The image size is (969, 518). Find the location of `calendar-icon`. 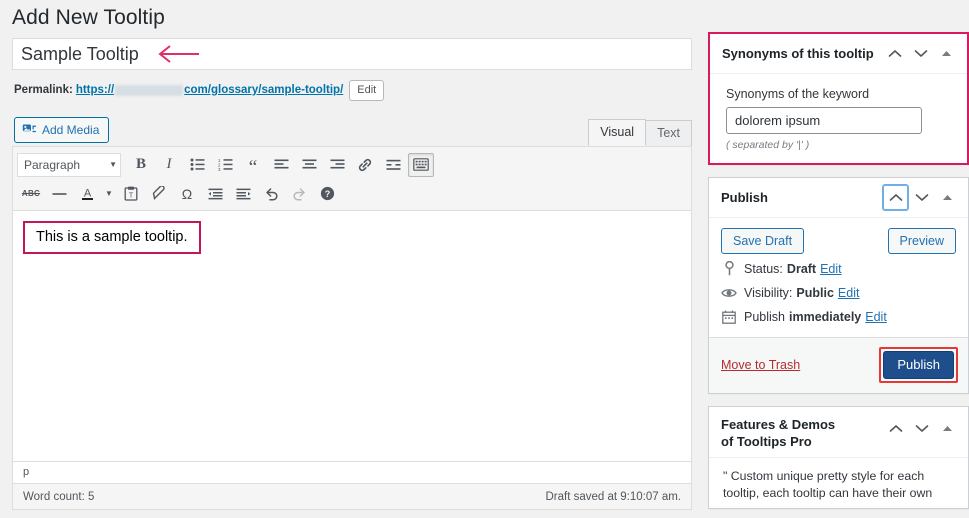

calendar-icon is located at coordinates (729, 317).